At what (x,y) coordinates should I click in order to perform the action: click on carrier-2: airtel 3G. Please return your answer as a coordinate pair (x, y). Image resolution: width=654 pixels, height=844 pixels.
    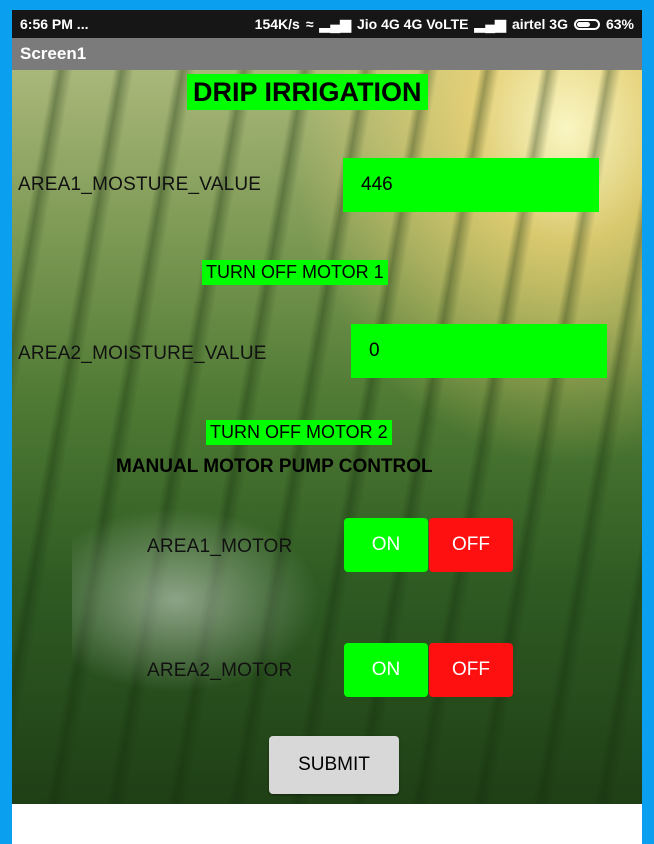
    Looking at the image, I should click on (539, 24).